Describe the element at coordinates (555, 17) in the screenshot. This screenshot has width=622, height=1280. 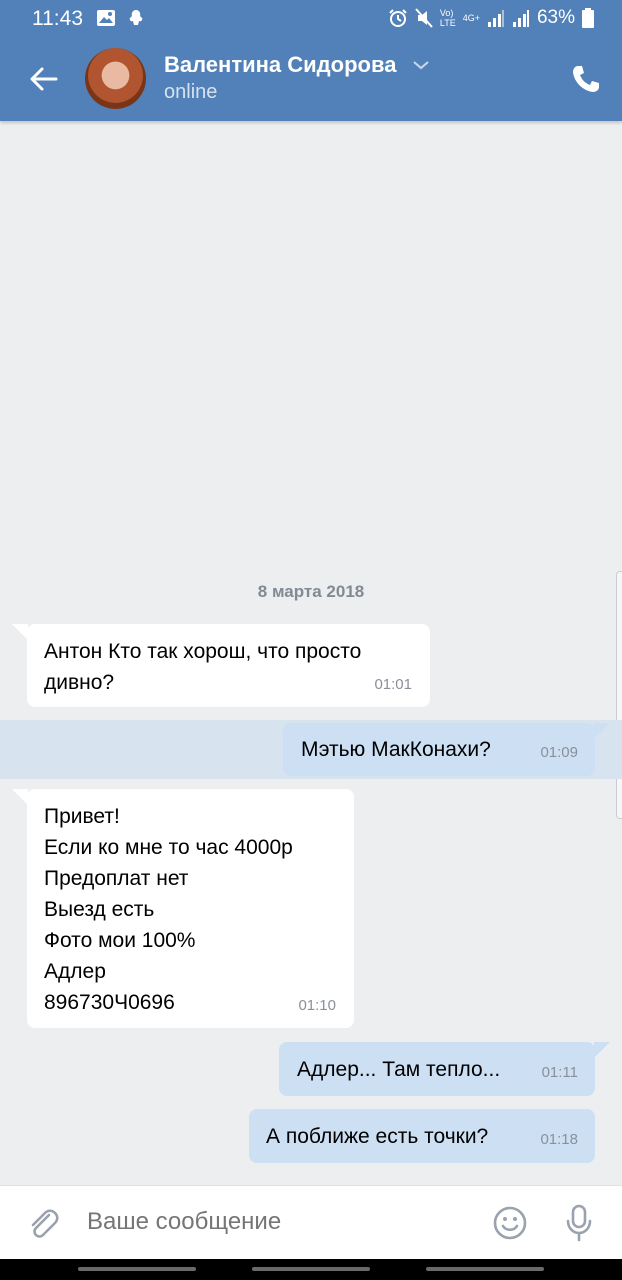
I see `battery-percent: 63%` at that location.